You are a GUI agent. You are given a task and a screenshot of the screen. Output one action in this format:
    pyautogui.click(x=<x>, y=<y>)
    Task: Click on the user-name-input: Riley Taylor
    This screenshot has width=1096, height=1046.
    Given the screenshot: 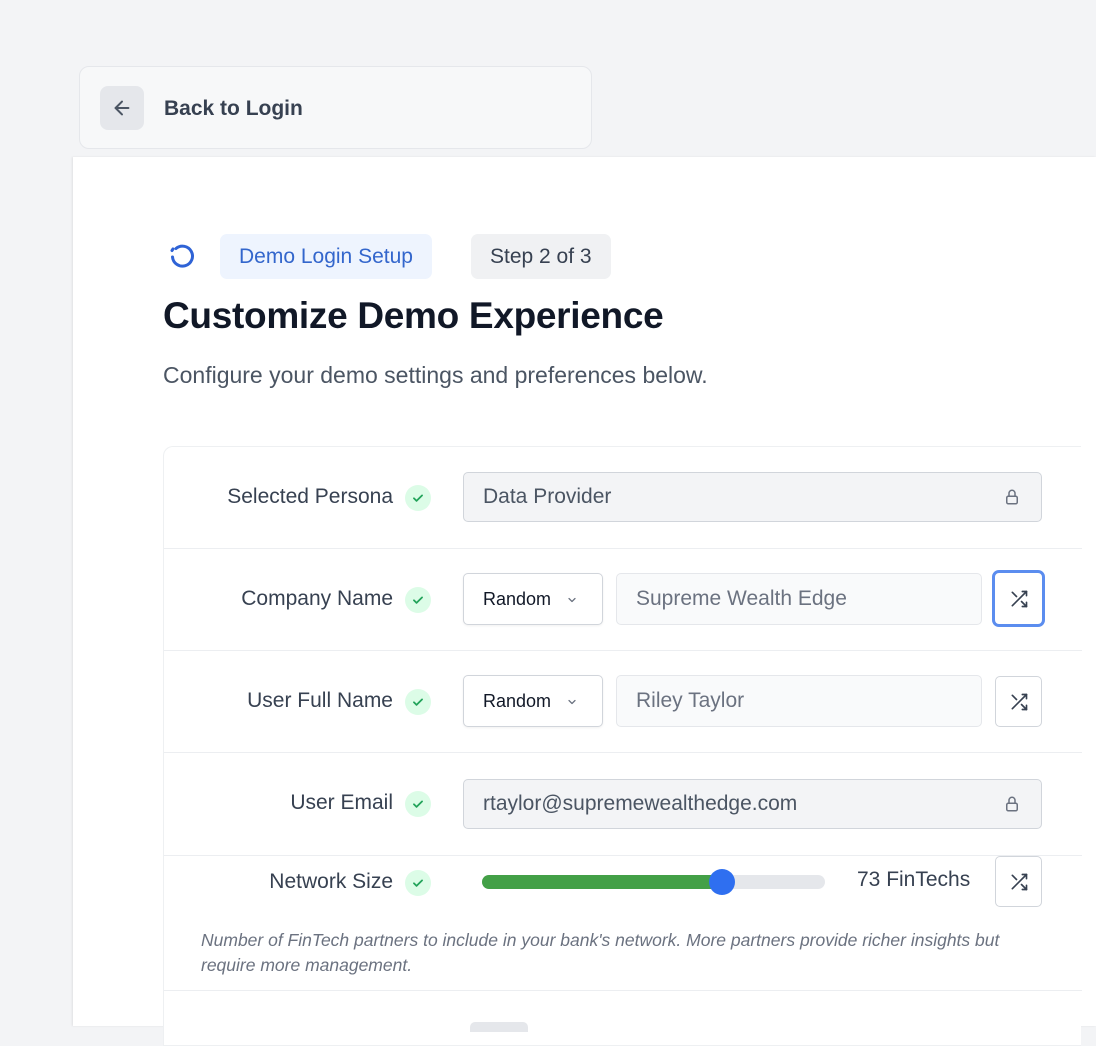 What is the action you would take?
    pyautogui.click(x=799, y=701)
    